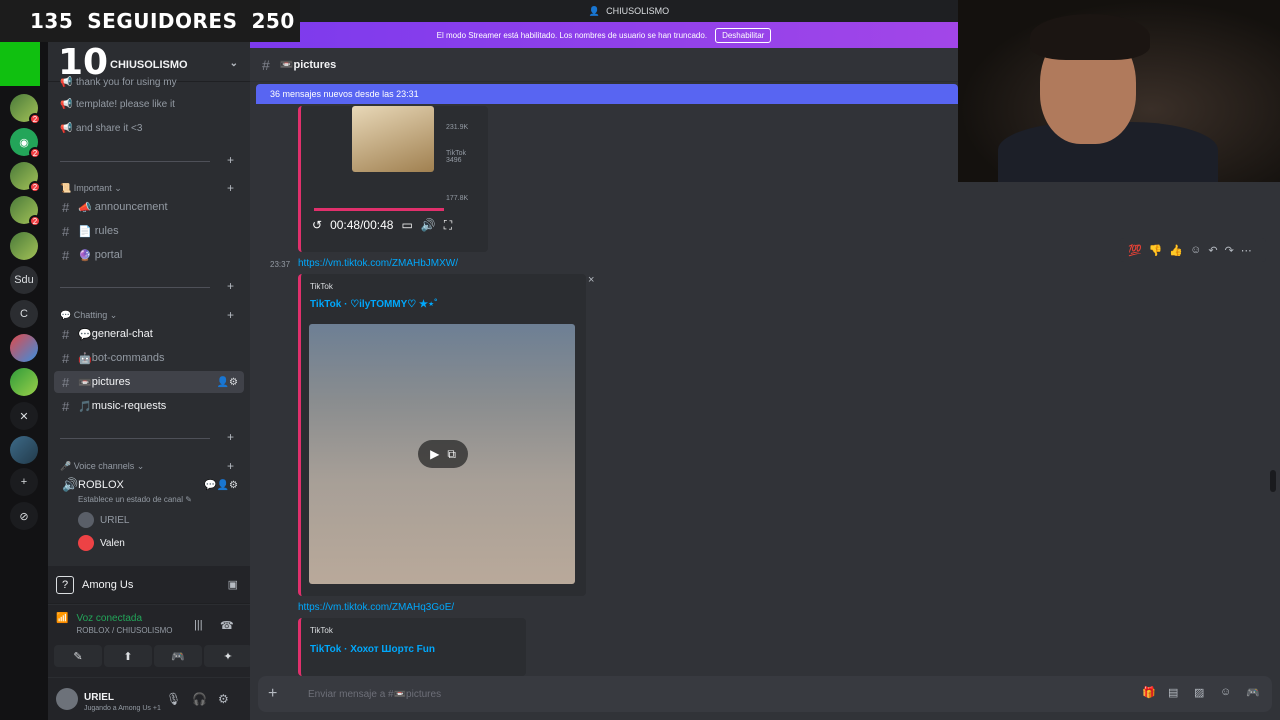  What do you see at coordinates (129, 406) in the screenshot?
I see `channel-label: music-requests` at bounding box center [129, 406].